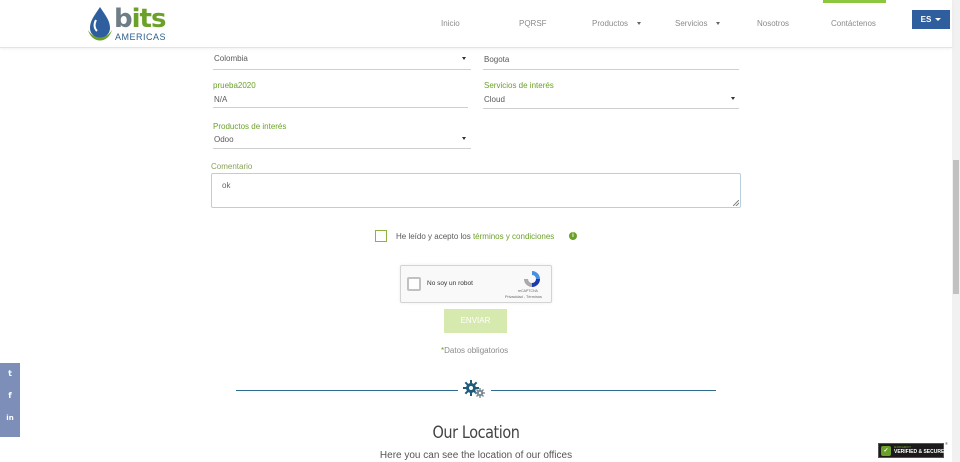 Image resolution: width=960 pixels, height=462 pixels. Describe the element at coordinates (476, 433) in the screenshot. I see `location-title: Our Location` at that location.